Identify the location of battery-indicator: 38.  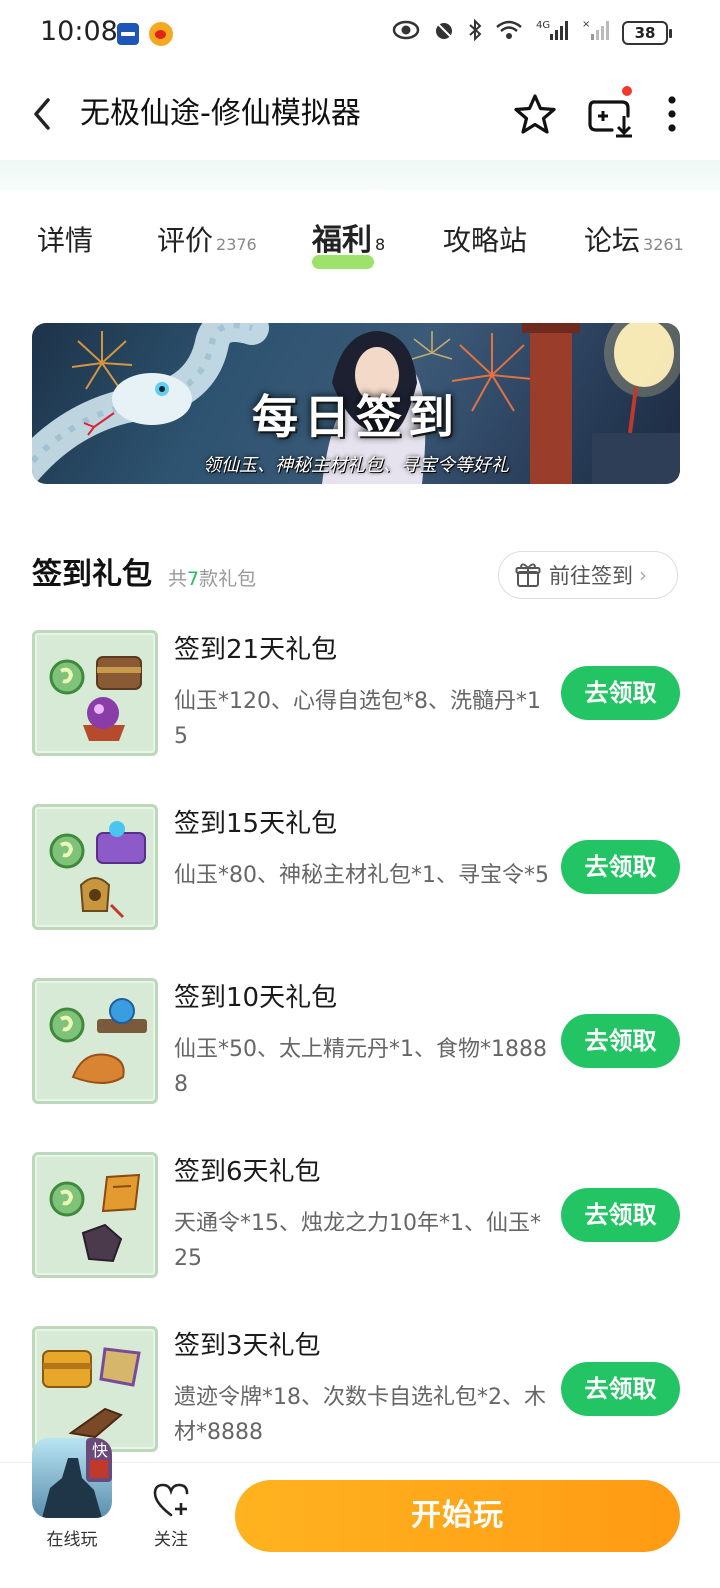
(647, 33).